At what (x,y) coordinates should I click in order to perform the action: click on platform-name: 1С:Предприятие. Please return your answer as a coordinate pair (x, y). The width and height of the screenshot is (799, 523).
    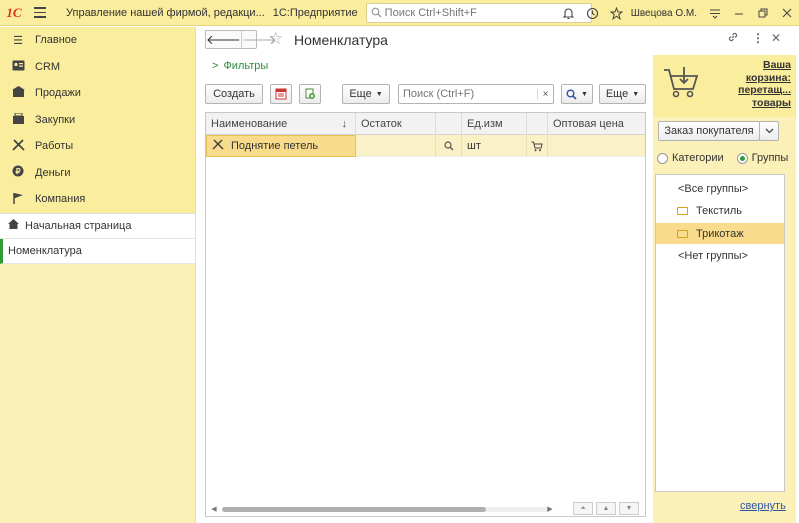
    Looking at the image, I should click on (315, 12).